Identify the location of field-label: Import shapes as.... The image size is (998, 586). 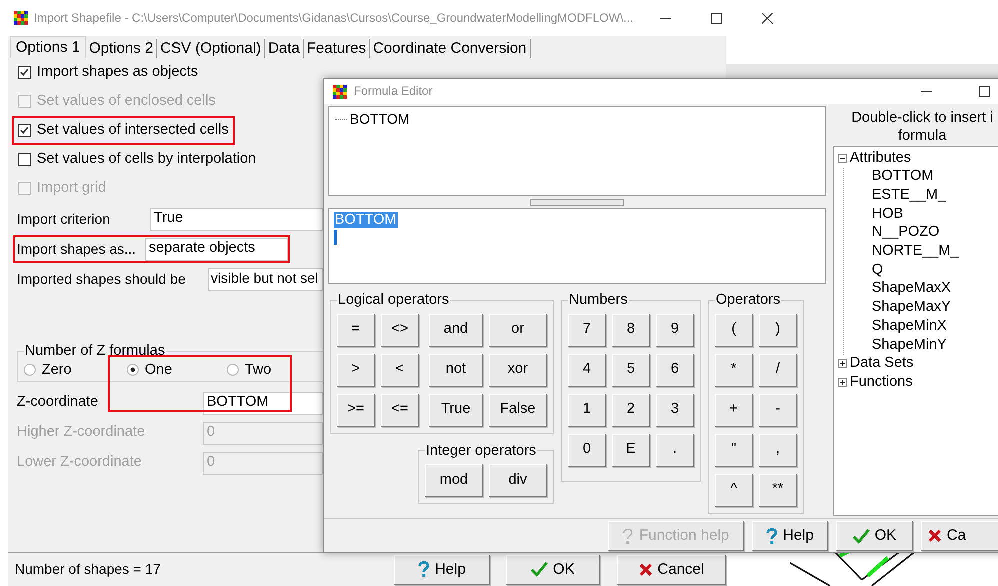
(77, 249).